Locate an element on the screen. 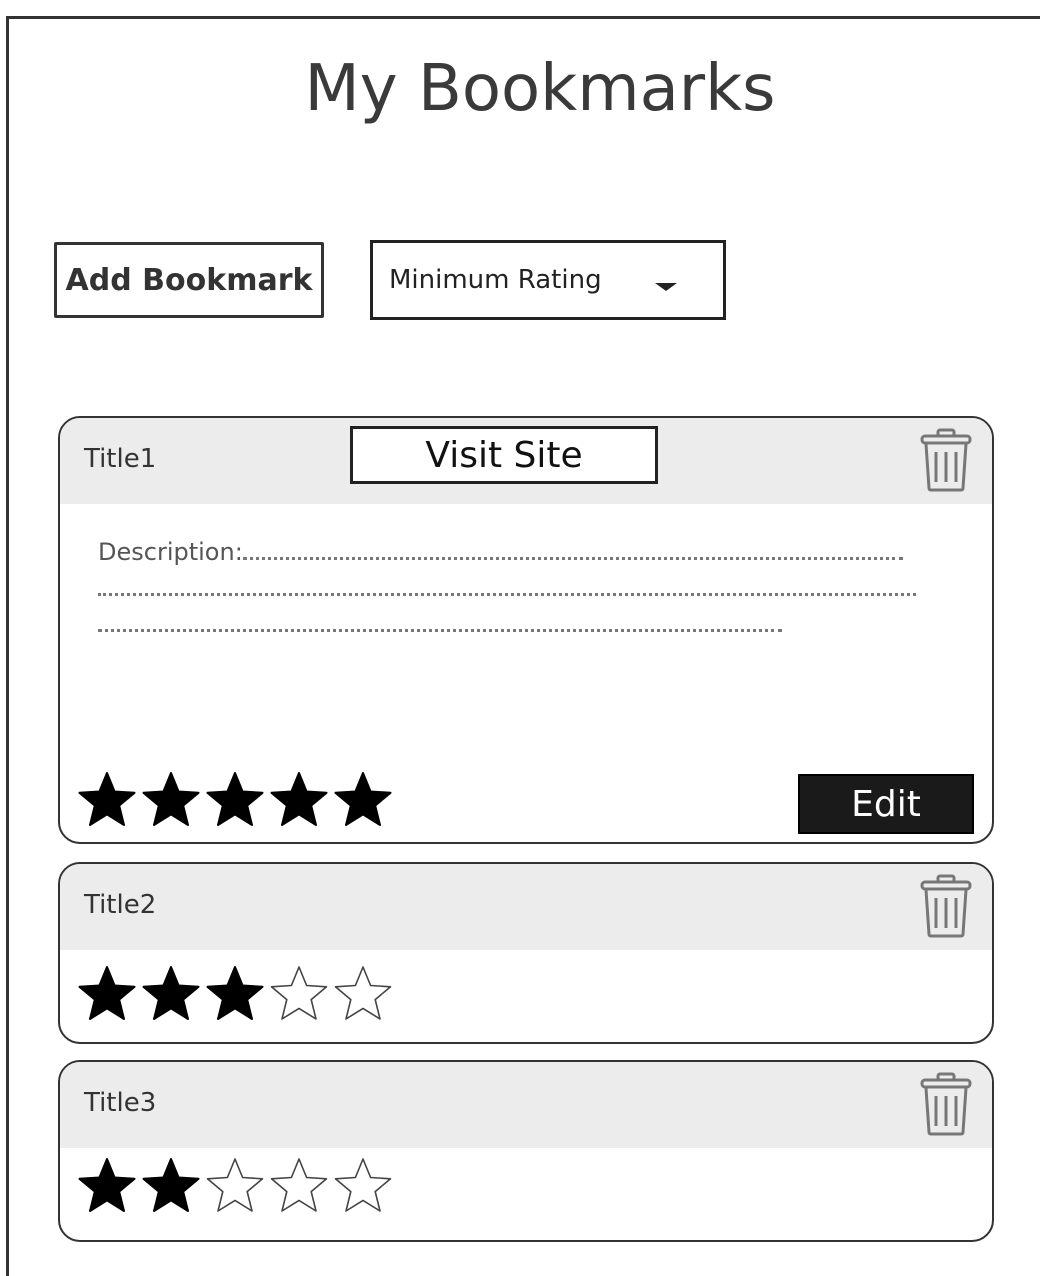 The image size is (1040, 1276). edit-button: Edit is located at coordinates (886, 804).